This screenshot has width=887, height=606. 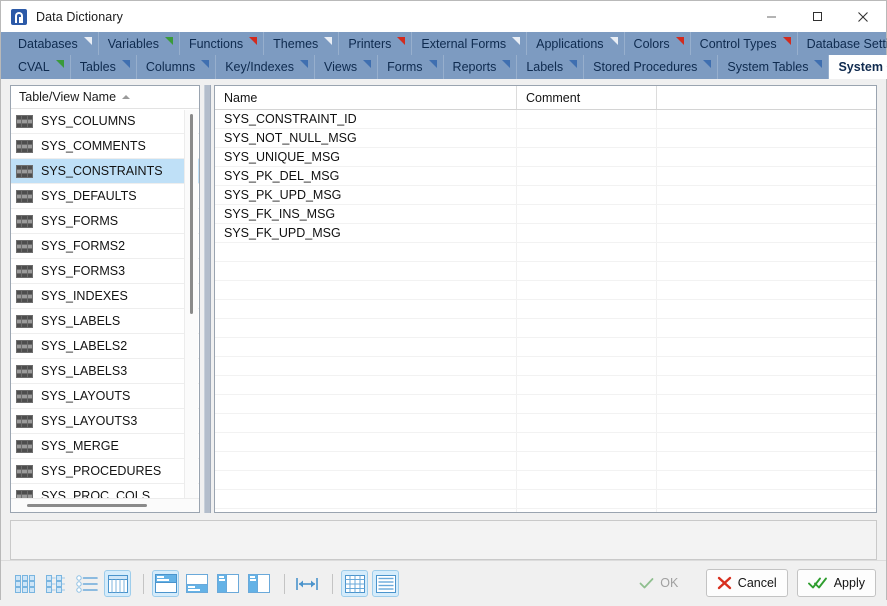 I want to click on tab-system-columns: System Columns, so click(x=858, y=67).